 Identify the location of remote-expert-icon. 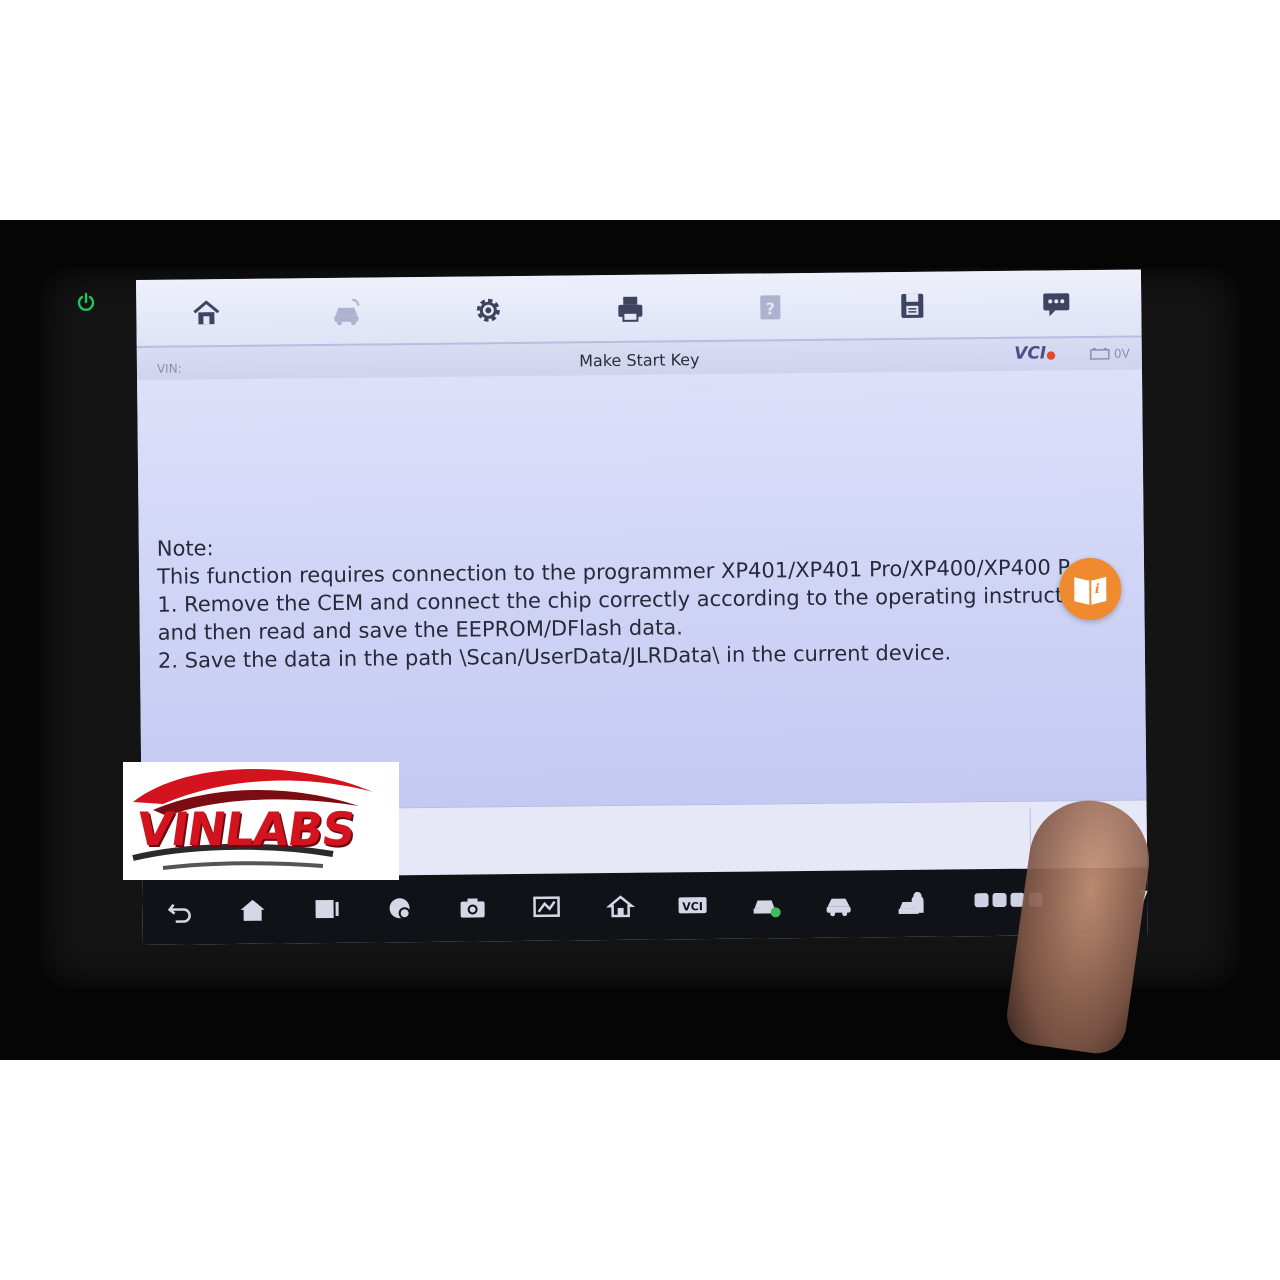
(911, 903).